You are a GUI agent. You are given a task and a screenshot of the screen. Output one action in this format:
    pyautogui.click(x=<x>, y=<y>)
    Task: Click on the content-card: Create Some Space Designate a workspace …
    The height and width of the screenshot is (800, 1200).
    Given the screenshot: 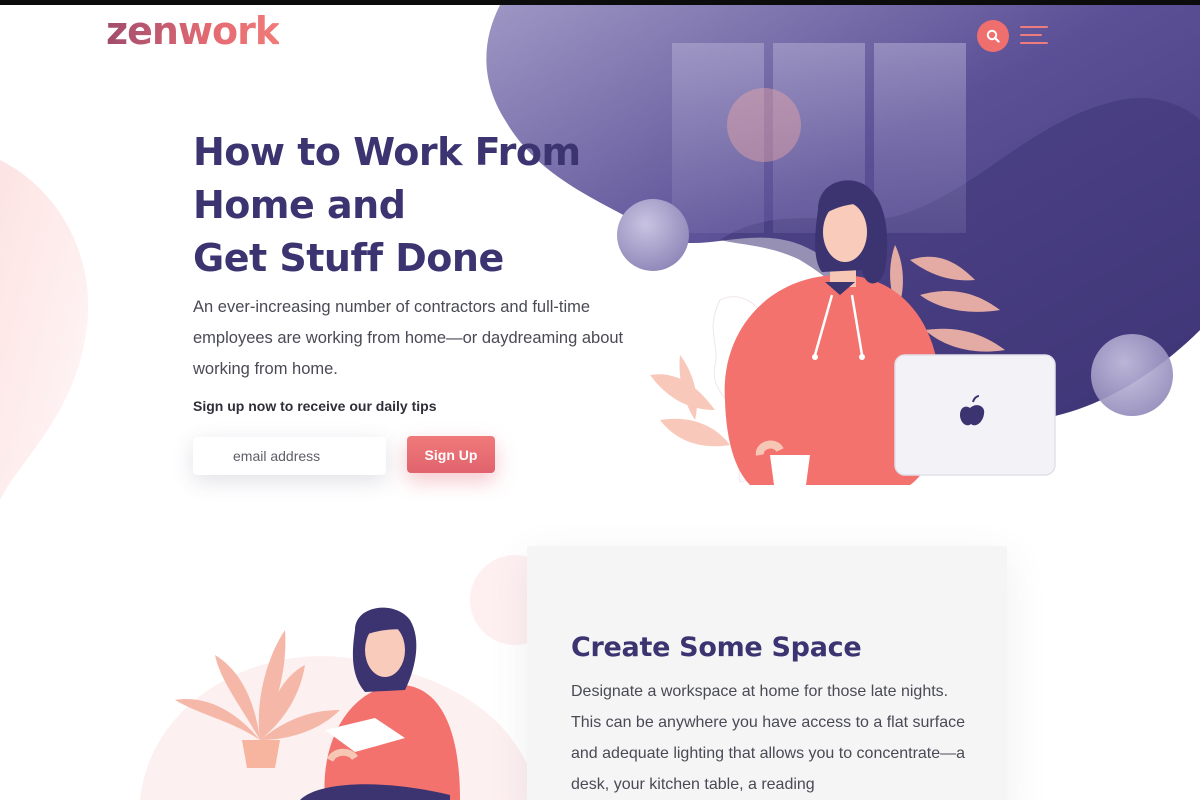 What is the action you would take?
    pyautogui.click(x=767, y=673)
    